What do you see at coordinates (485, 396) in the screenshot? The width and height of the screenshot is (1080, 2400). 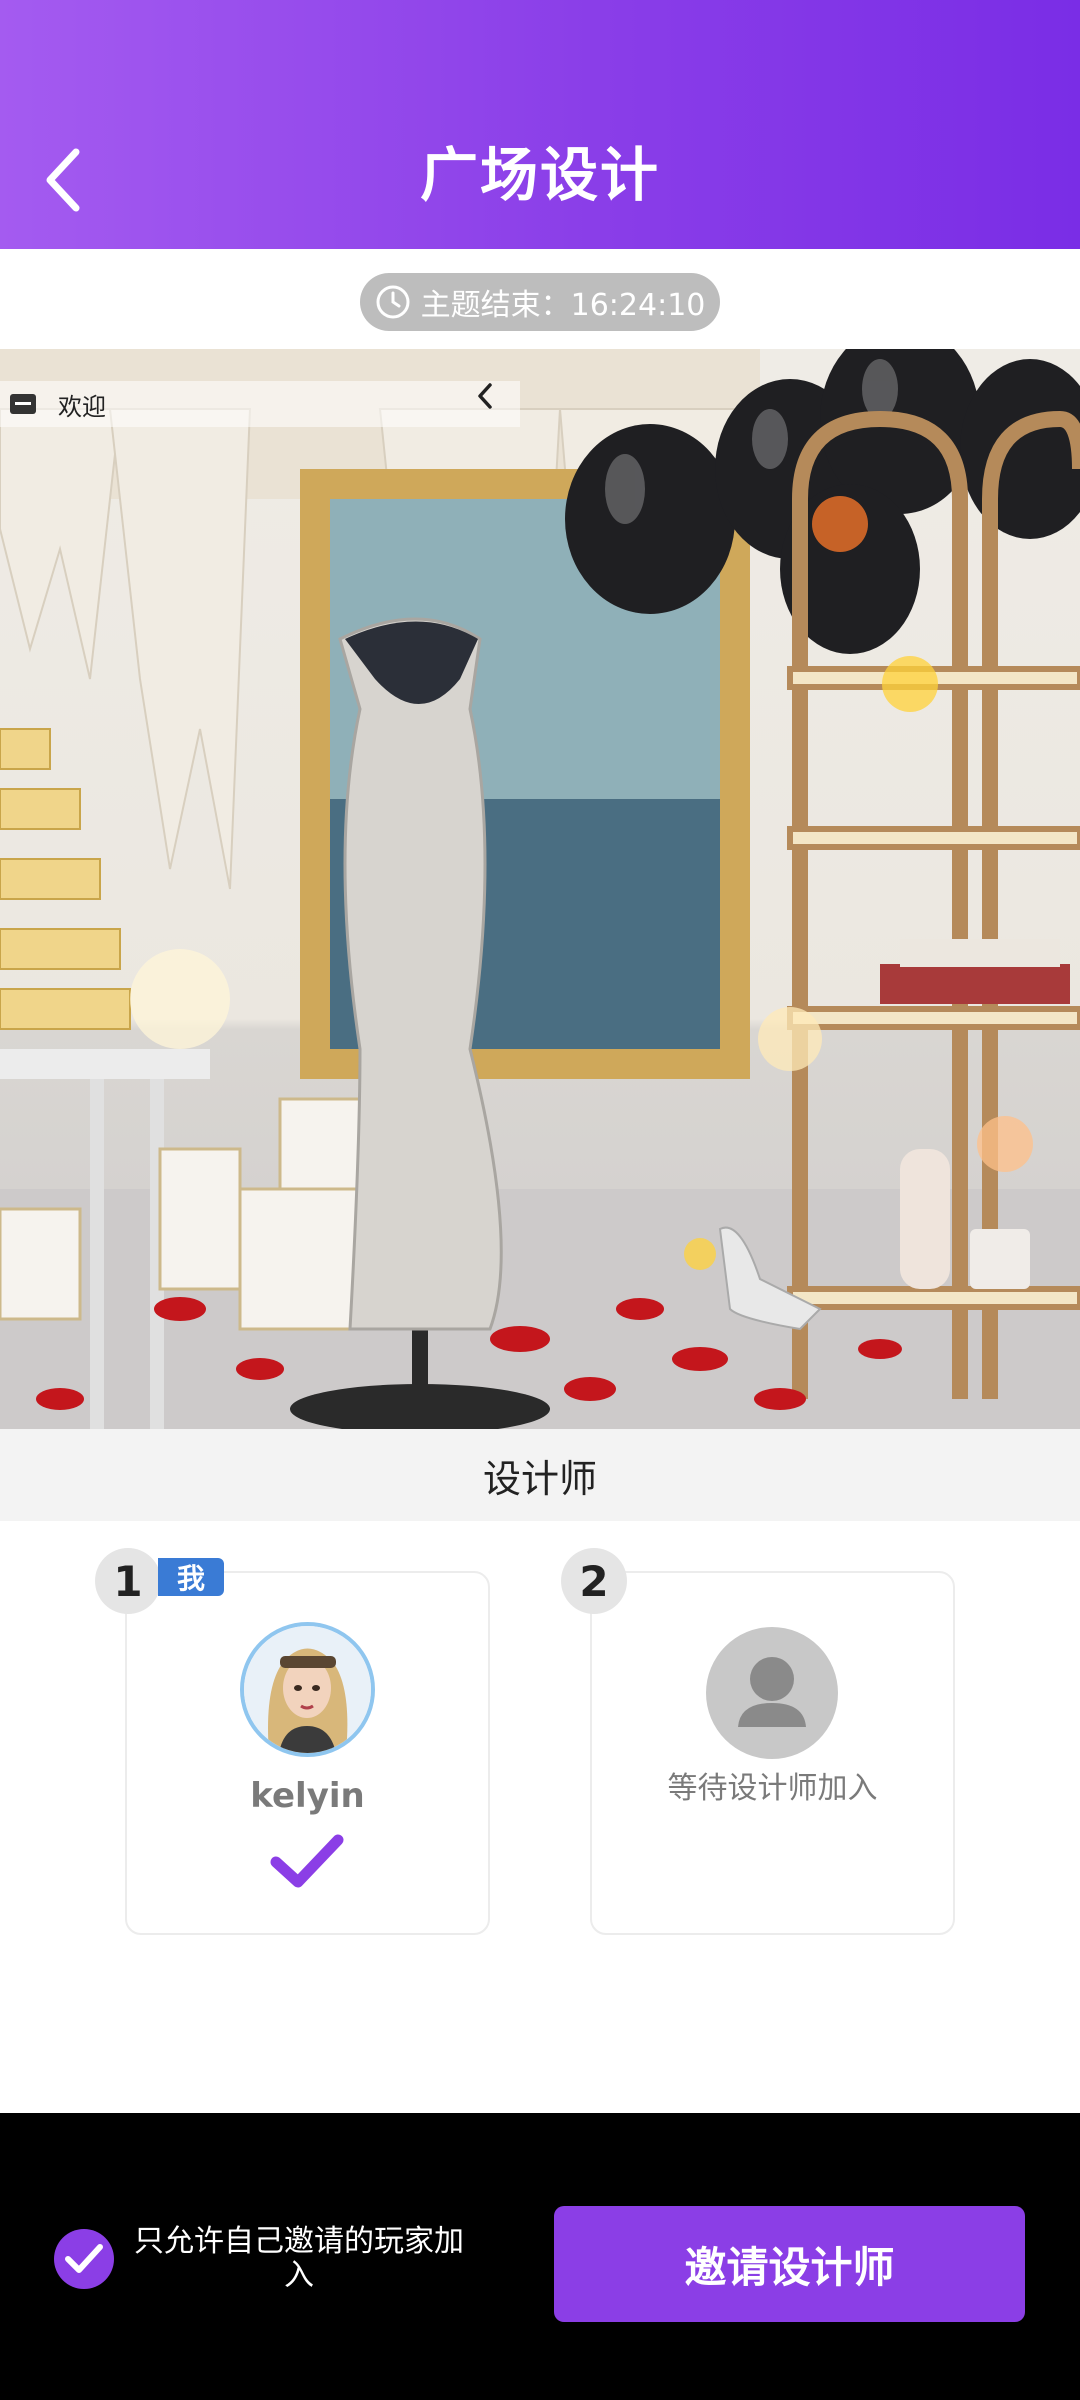 I see `chevron-left-icon` at bounding box center [485, 396].